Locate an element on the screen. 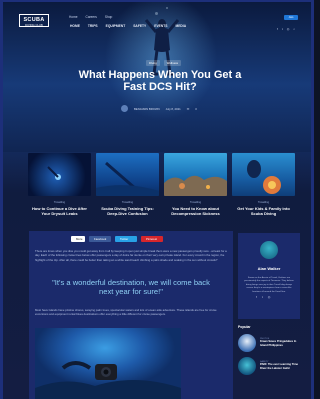 The width and height of the screenshot is (320, 399). menu-equipment: EQUIPMENT is located at coordinates (116, 26).